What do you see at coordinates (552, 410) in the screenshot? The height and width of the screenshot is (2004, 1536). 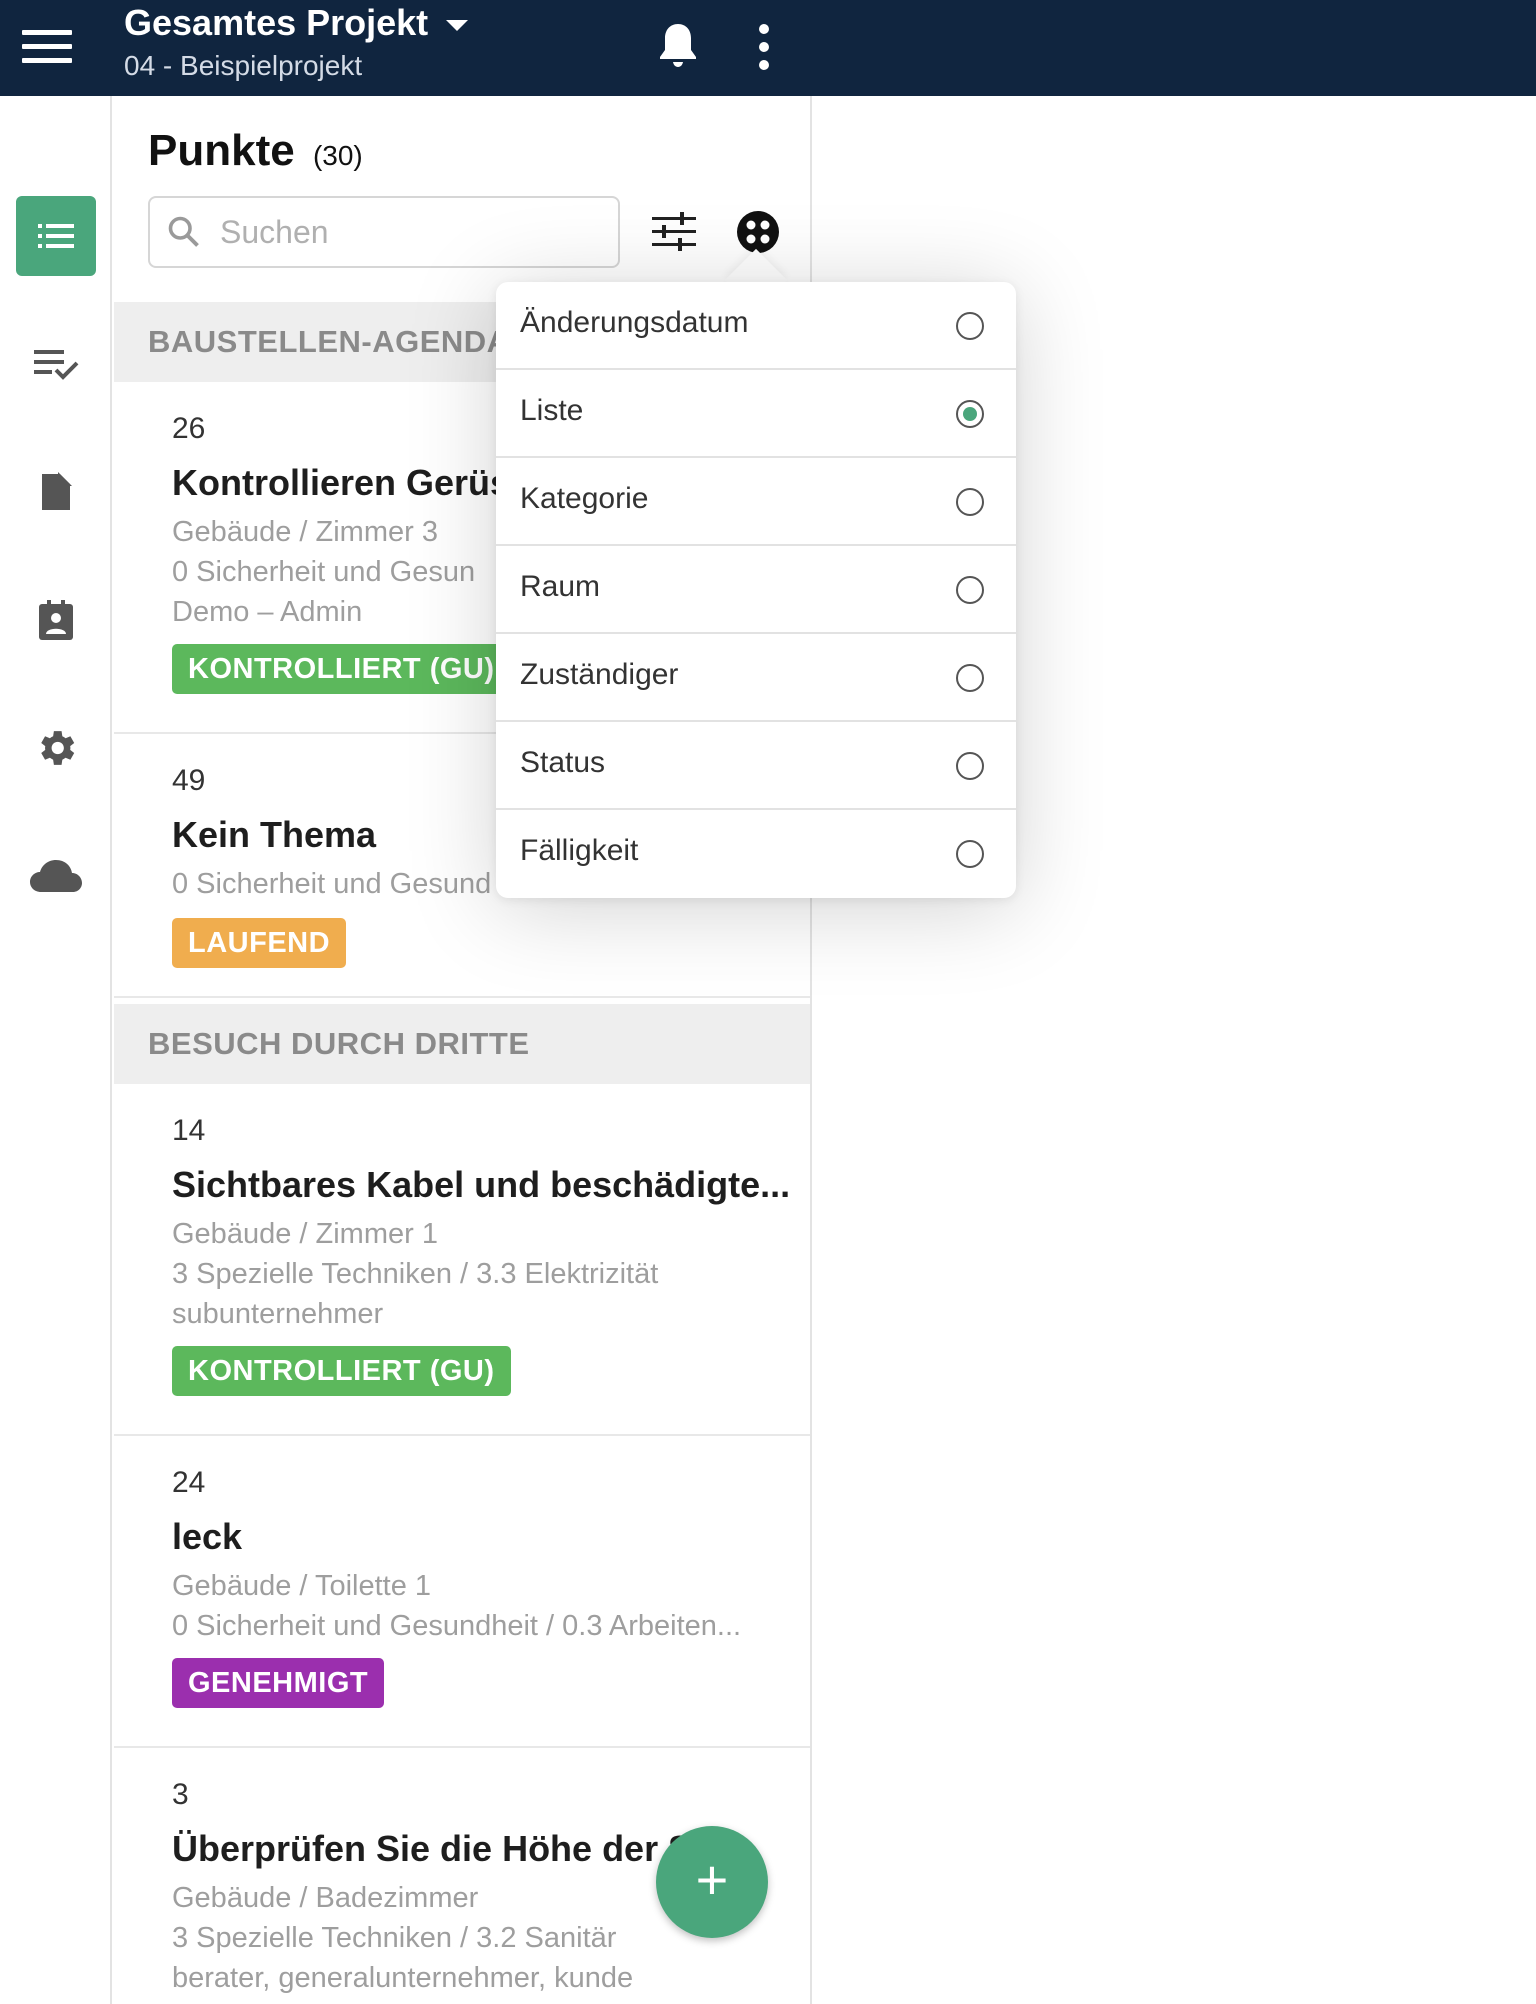 I see `option-label: Liste` at bounding box center [552, 410].